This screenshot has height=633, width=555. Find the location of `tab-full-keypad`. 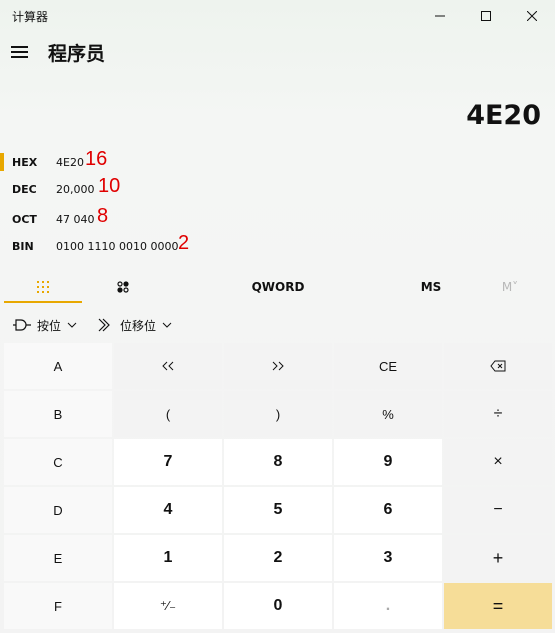

tab-full-keypad is located at coordinates (43, 287).